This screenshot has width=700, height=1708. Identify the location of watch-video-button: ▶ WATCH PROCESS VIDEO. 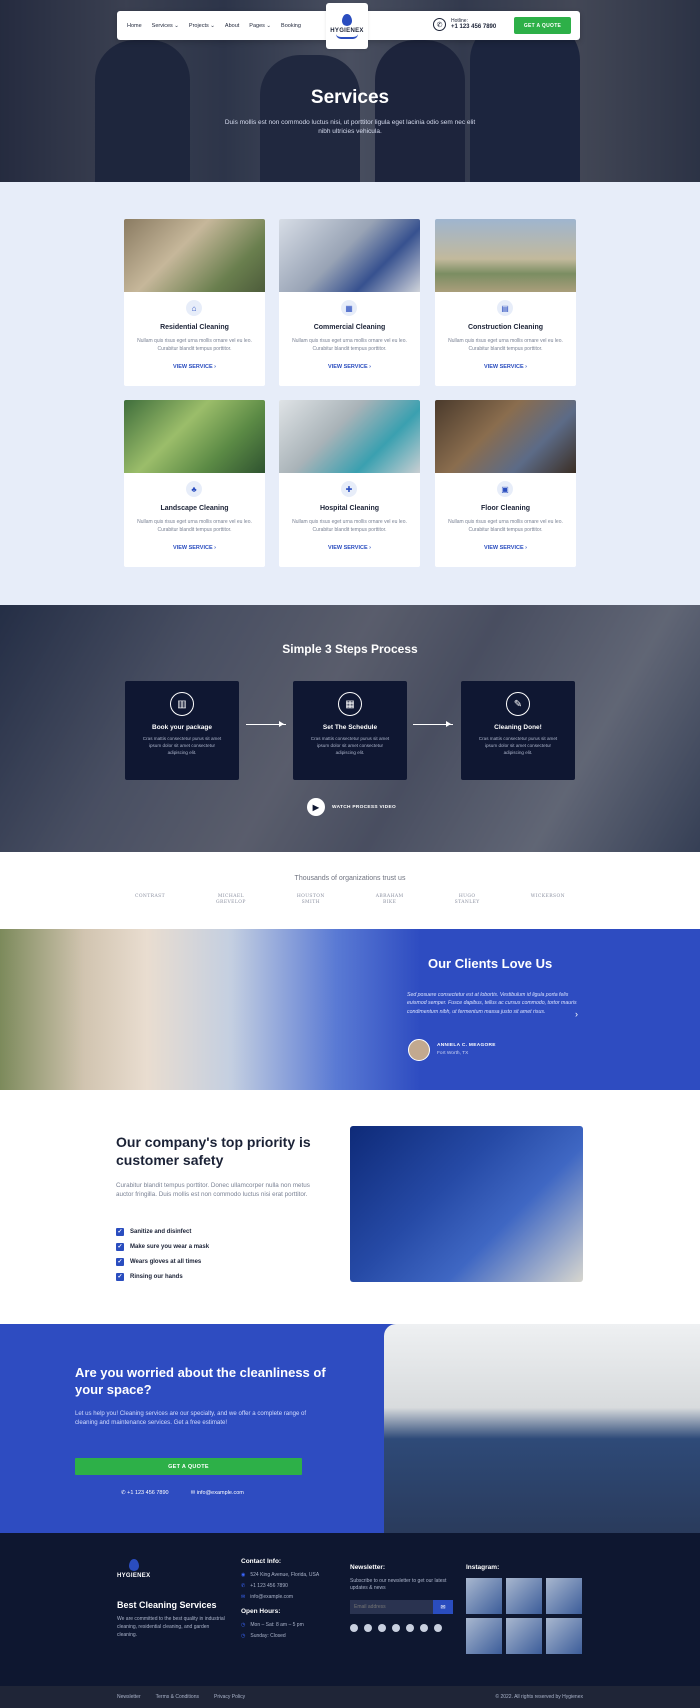
(351, 807).